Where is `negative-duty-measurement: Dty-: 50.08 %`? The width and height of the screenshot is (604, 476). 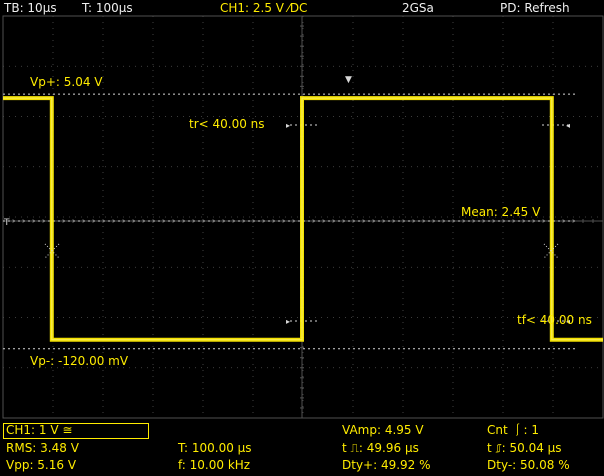 negative-duty-measurement: Dty-: 50.08 % is located at coordinates (528, 465).